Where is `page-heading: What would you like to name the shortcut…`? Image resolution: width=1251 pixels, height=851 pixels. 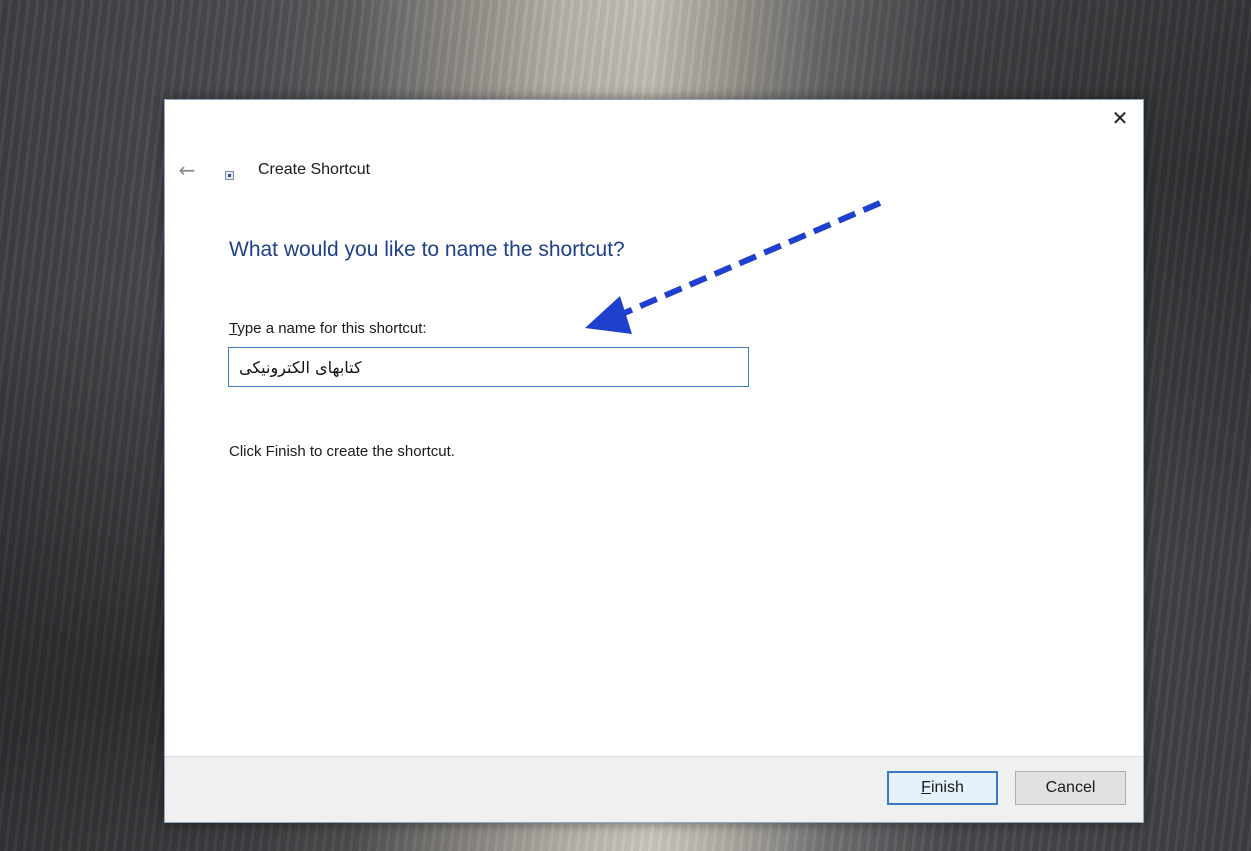
page-heading: What would you like to name the shortcut… is located at coordinates (427, 249).